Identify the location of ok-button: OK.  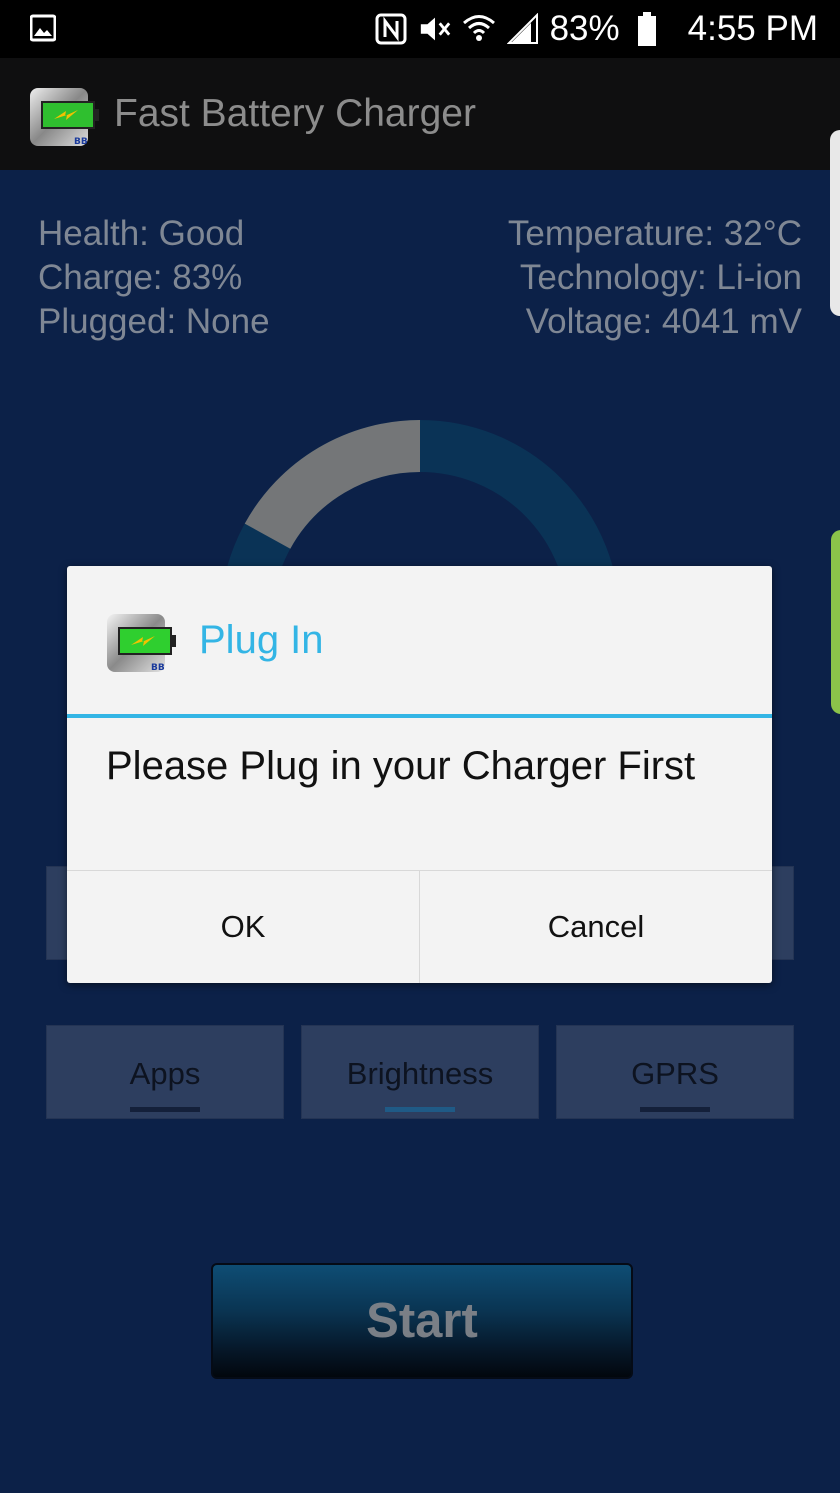
(243, 927).